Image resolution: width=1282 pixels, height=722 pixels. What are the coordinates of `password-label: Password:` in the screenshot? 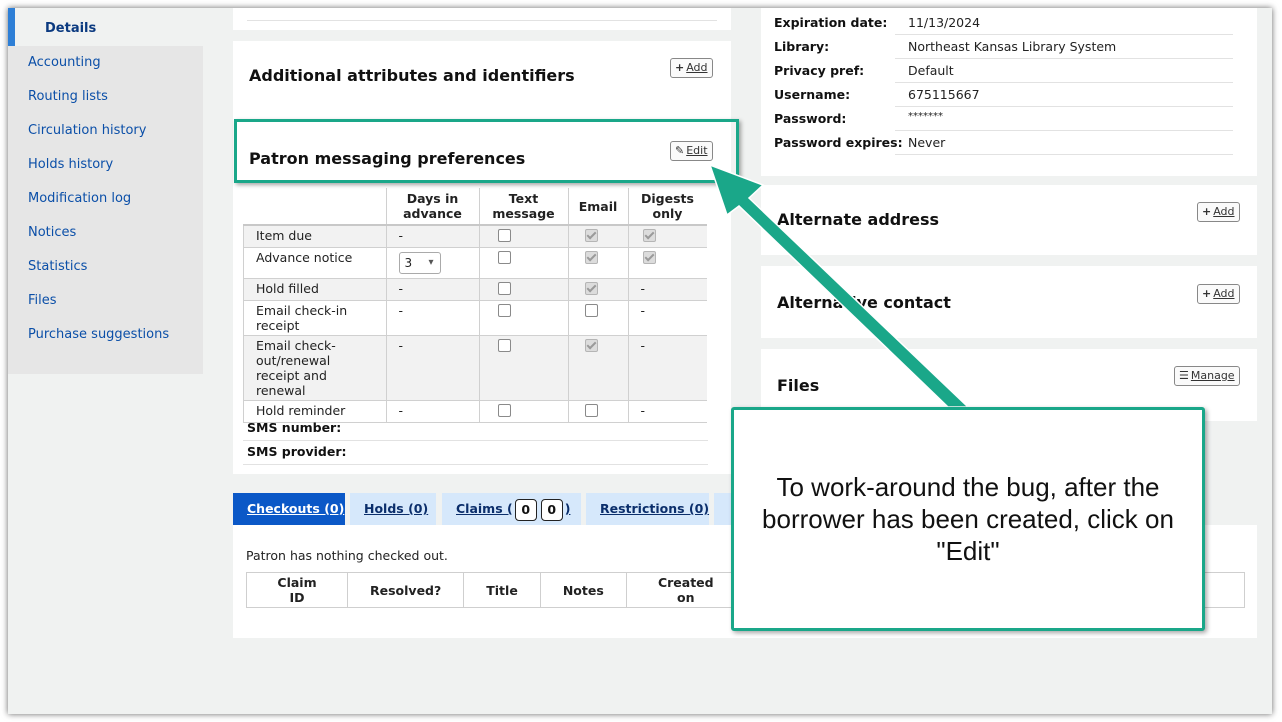 It's located at (810, 118).